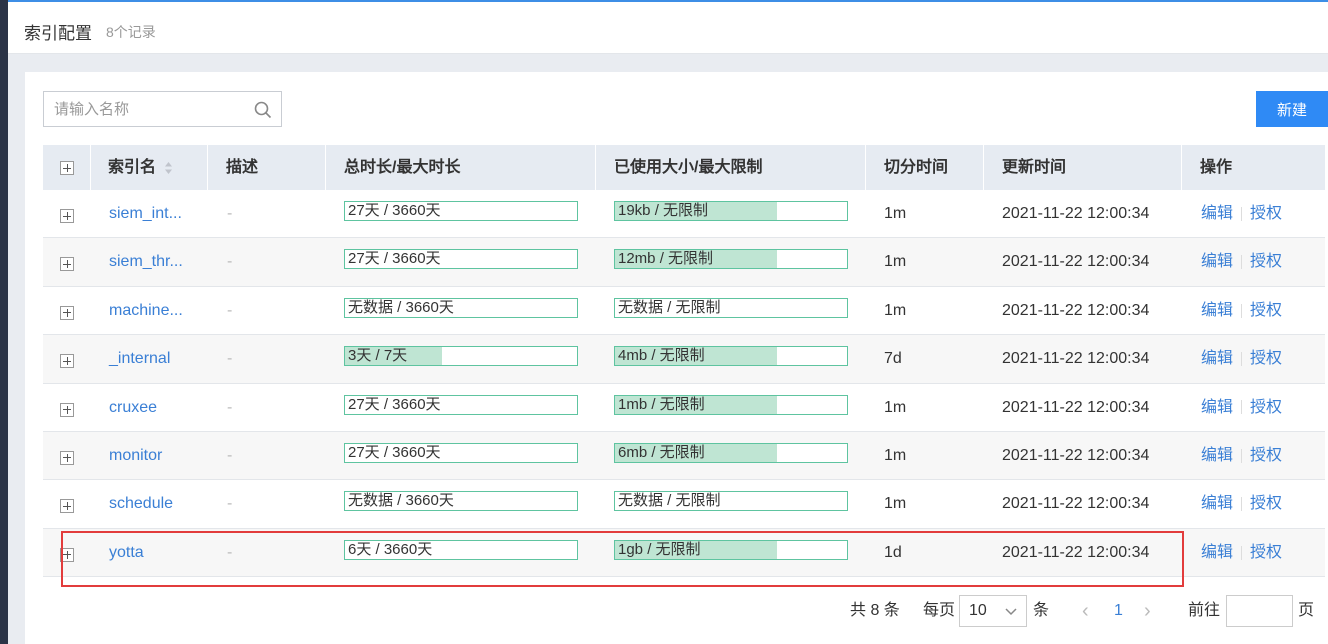 This screenshot has width=1328, height=644. I want to click on sort-icon, so click(168, 168).